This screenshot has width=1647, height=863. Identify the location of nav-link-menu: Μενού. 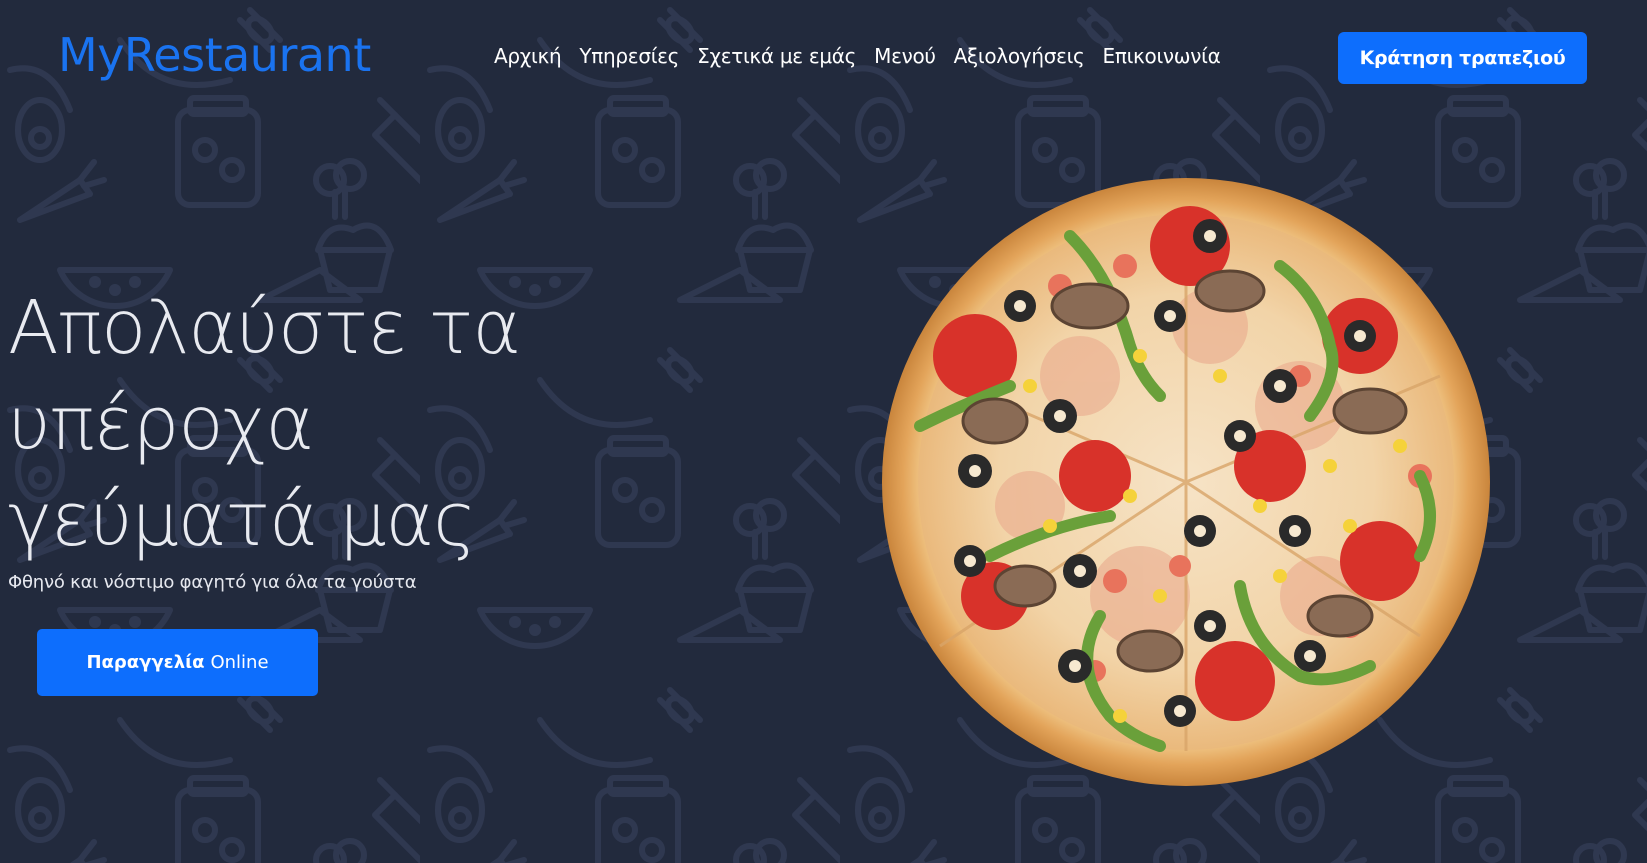
(905, 56).